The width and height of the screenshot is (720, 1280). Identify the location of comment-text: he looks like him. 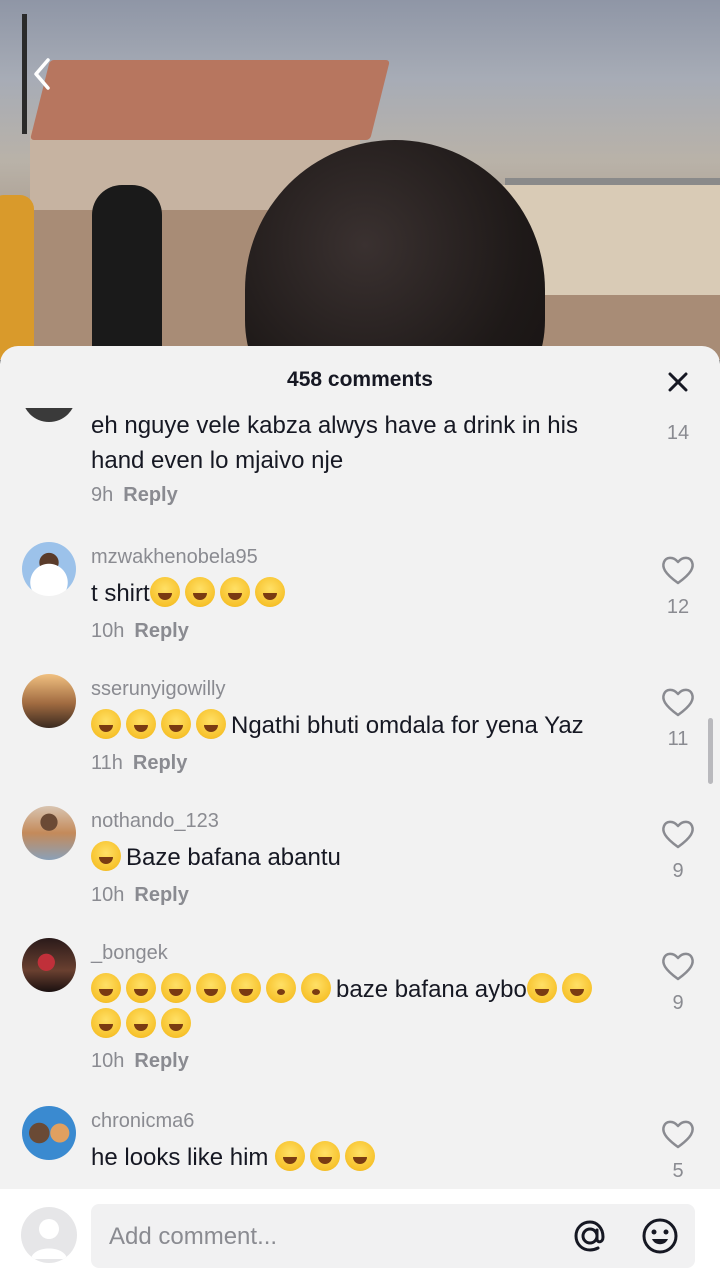
(361, 1157).